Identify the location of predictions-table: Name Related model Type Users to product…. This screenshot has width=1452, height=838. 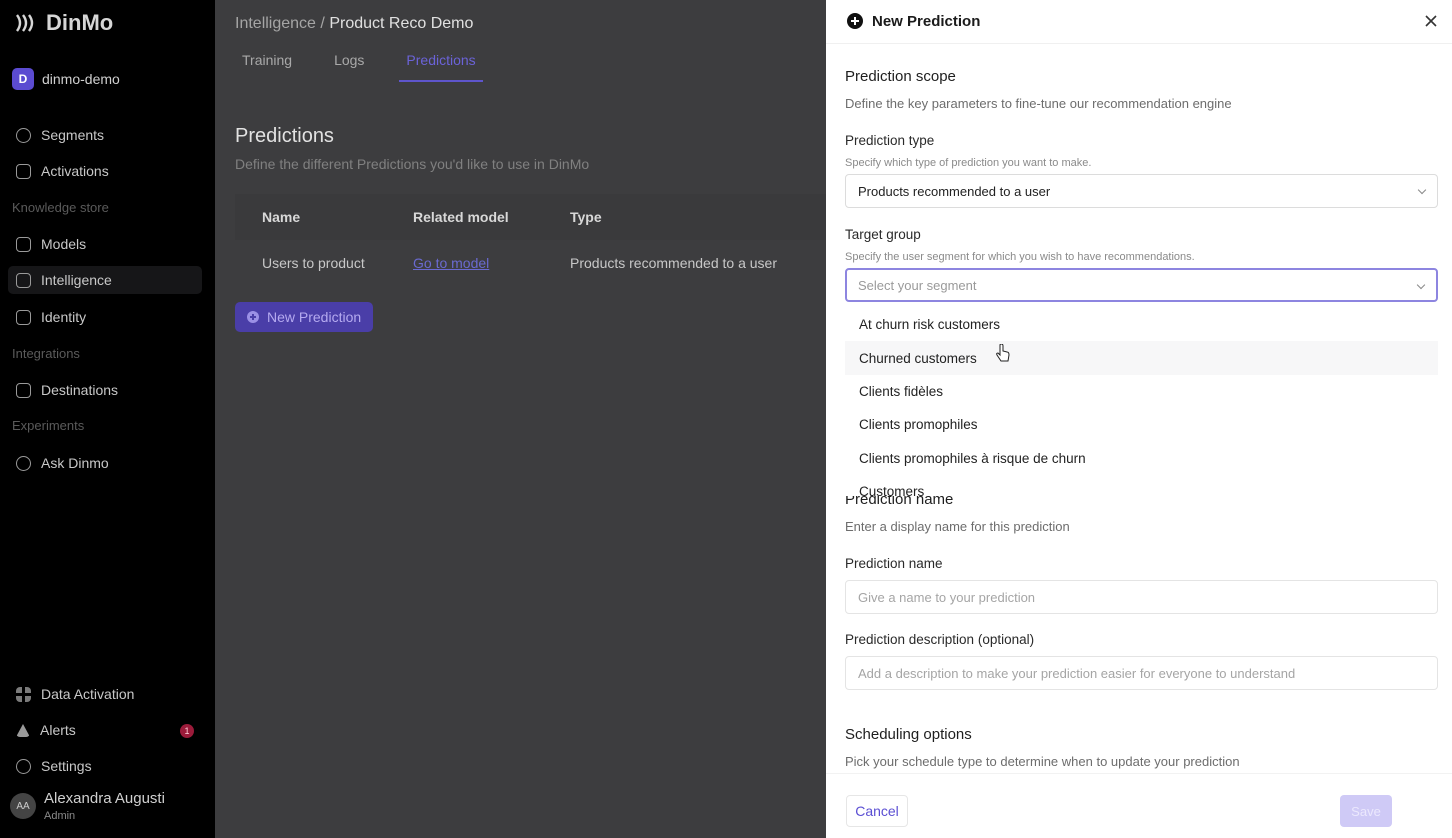
(535, 240).